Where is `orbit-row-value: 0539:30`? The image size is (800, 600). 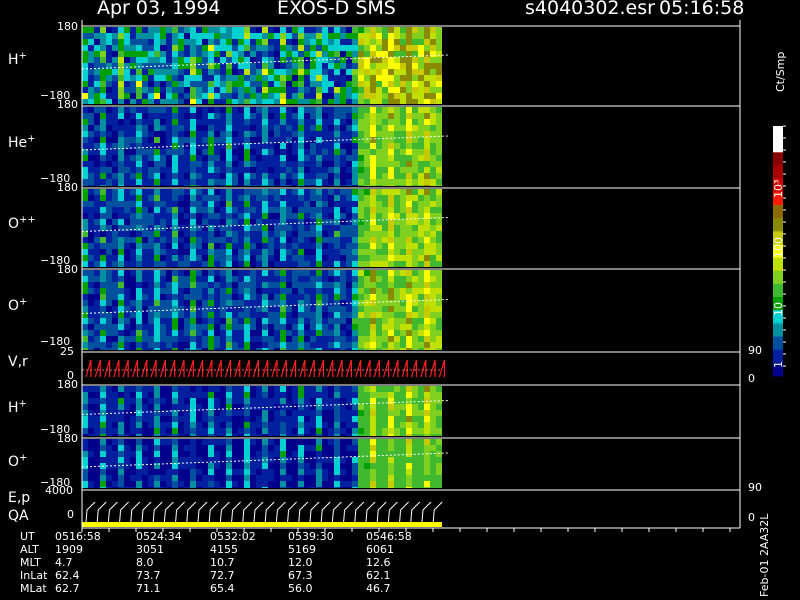 orbit-row-value: 0539:30 is located at coordinates (311, 536).